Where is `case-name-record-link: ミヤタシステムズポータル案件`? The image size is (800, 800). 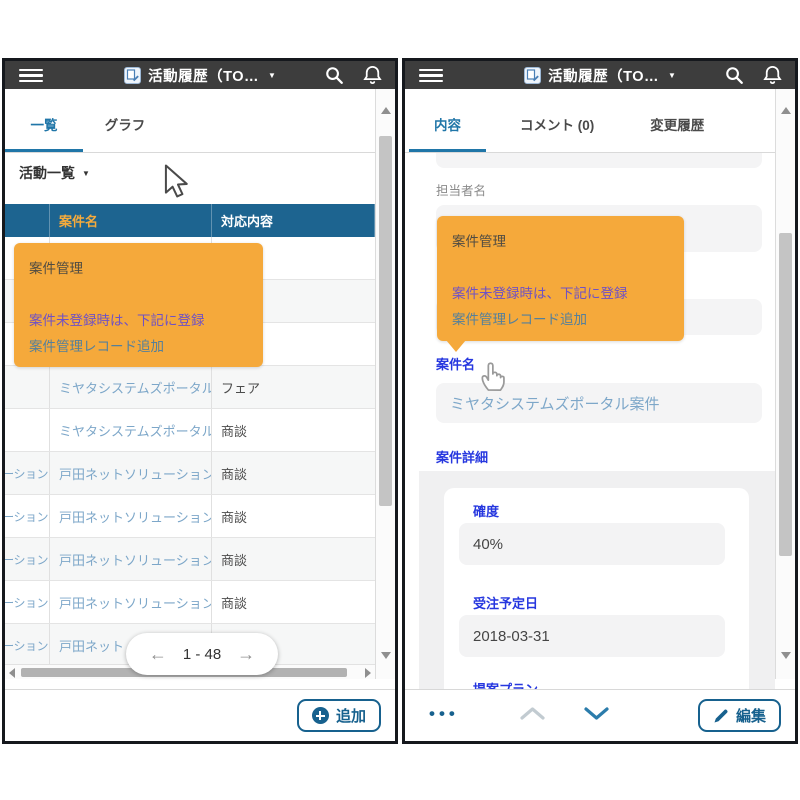 case-name-record-link: ミヤタシステムズポータル案件 is located at coordinates (555, 403).